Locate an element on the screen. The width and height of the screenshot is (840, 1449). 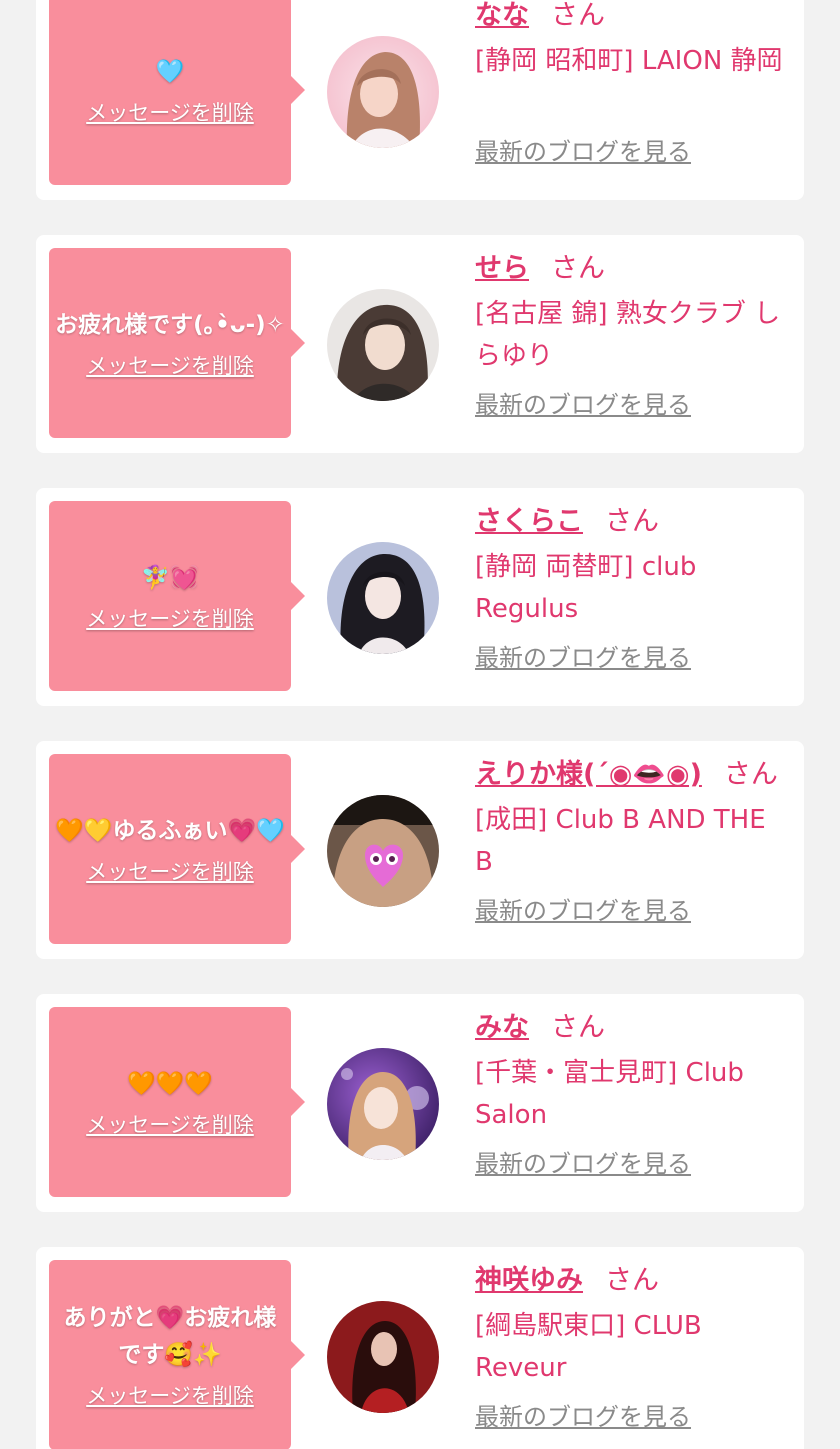
message-text: ありがと💗お疲れ様です🥰✨ is located at coordinates (170, 1336).